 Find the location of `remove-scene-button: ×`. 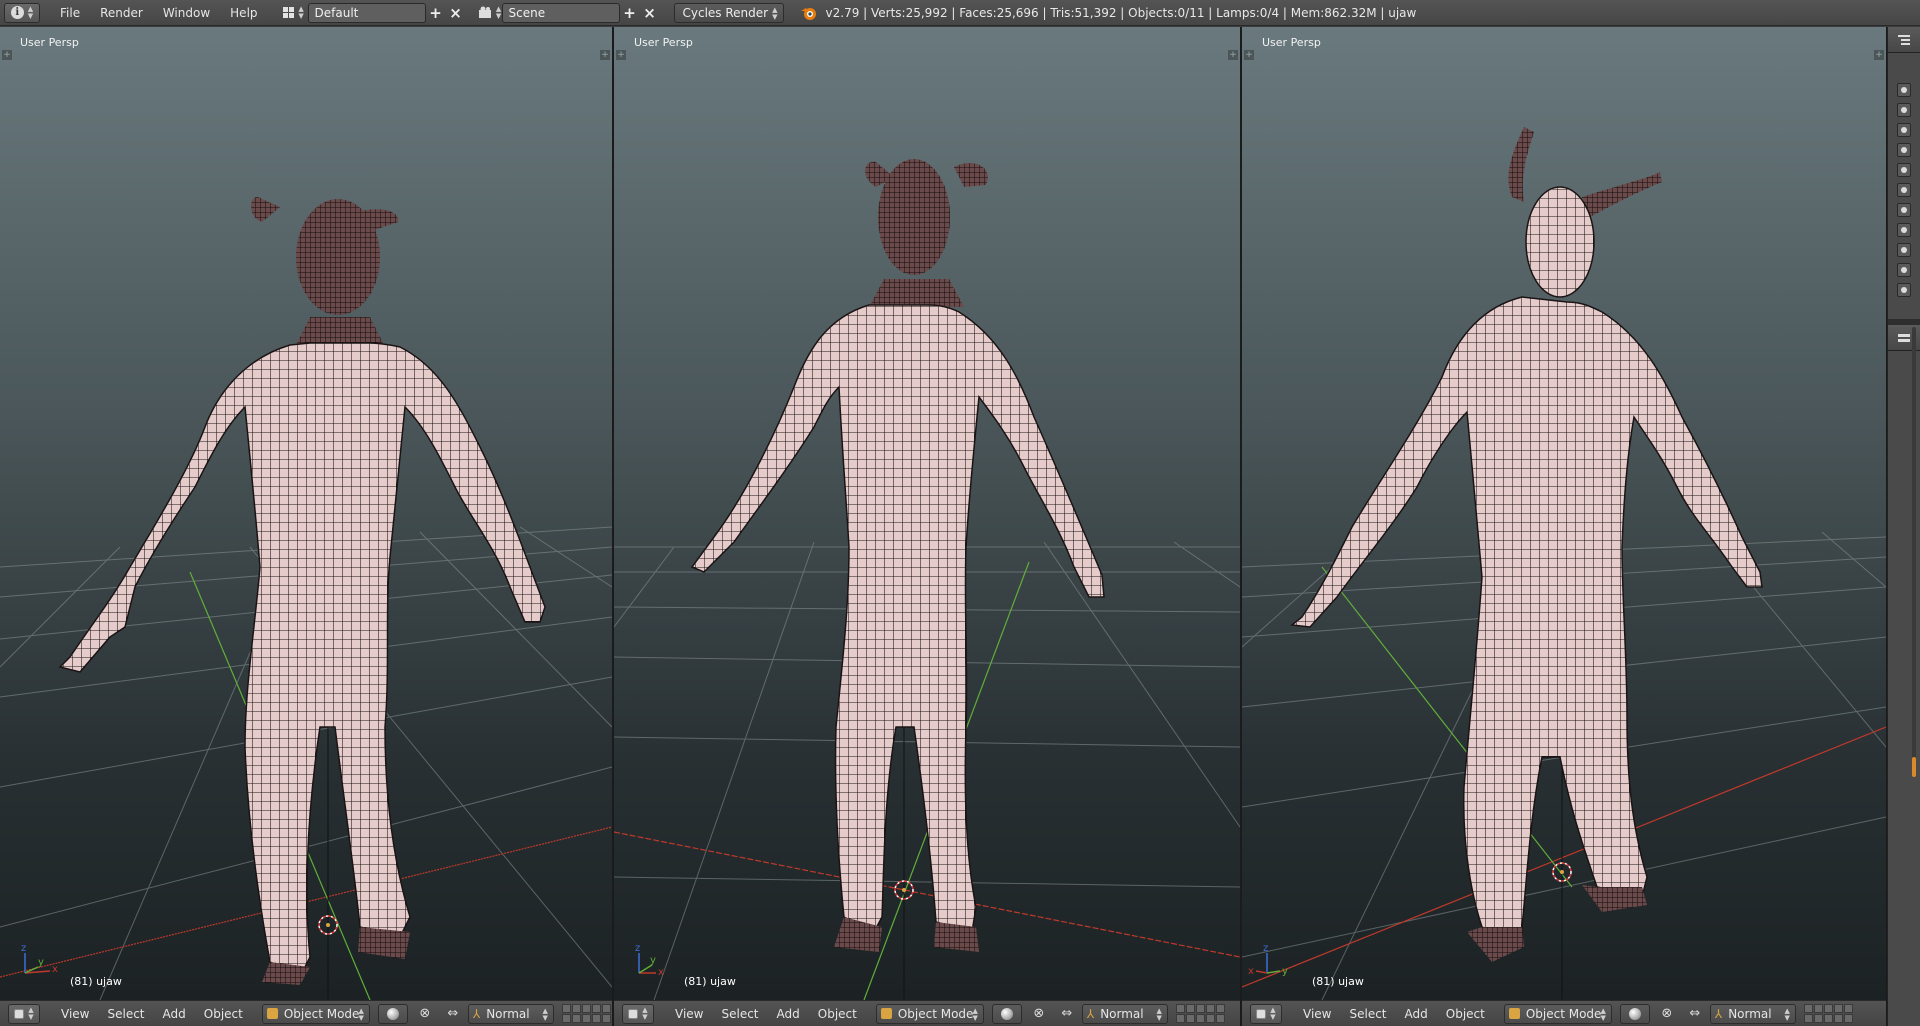

remove-scene-button: × is located at coordinates (650, 13).